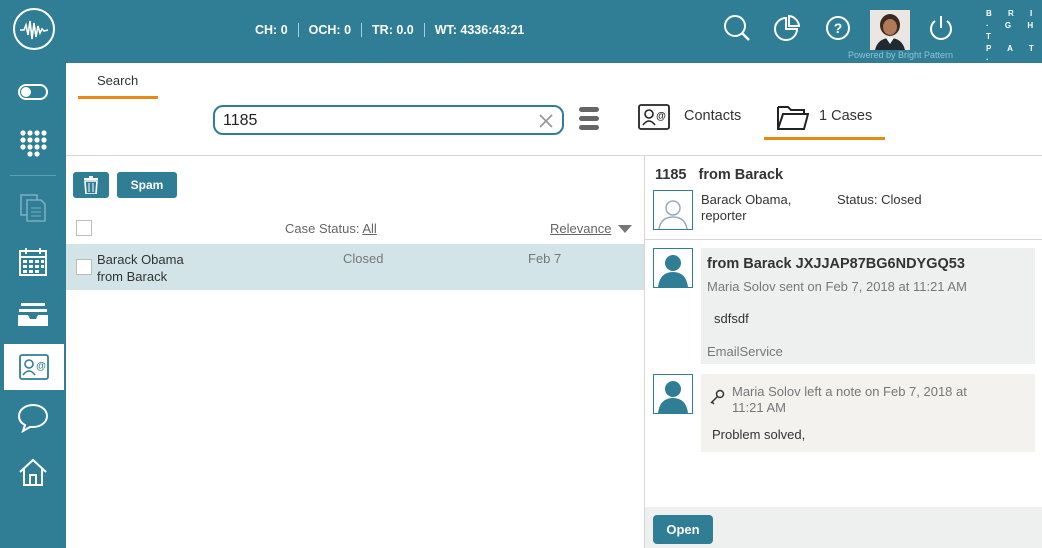 This screenshot has height=548, width=1042. Describe the element at coordinates (589, 120) in the screenshot. I see `menu-icon` at that location.